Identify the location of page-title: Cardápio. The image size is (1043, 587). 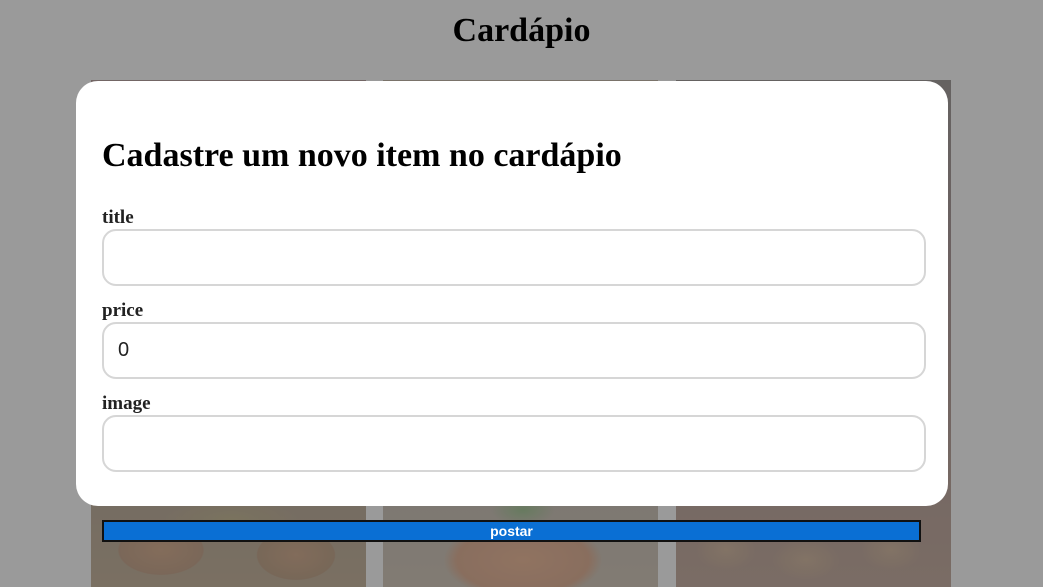
(521, 30).